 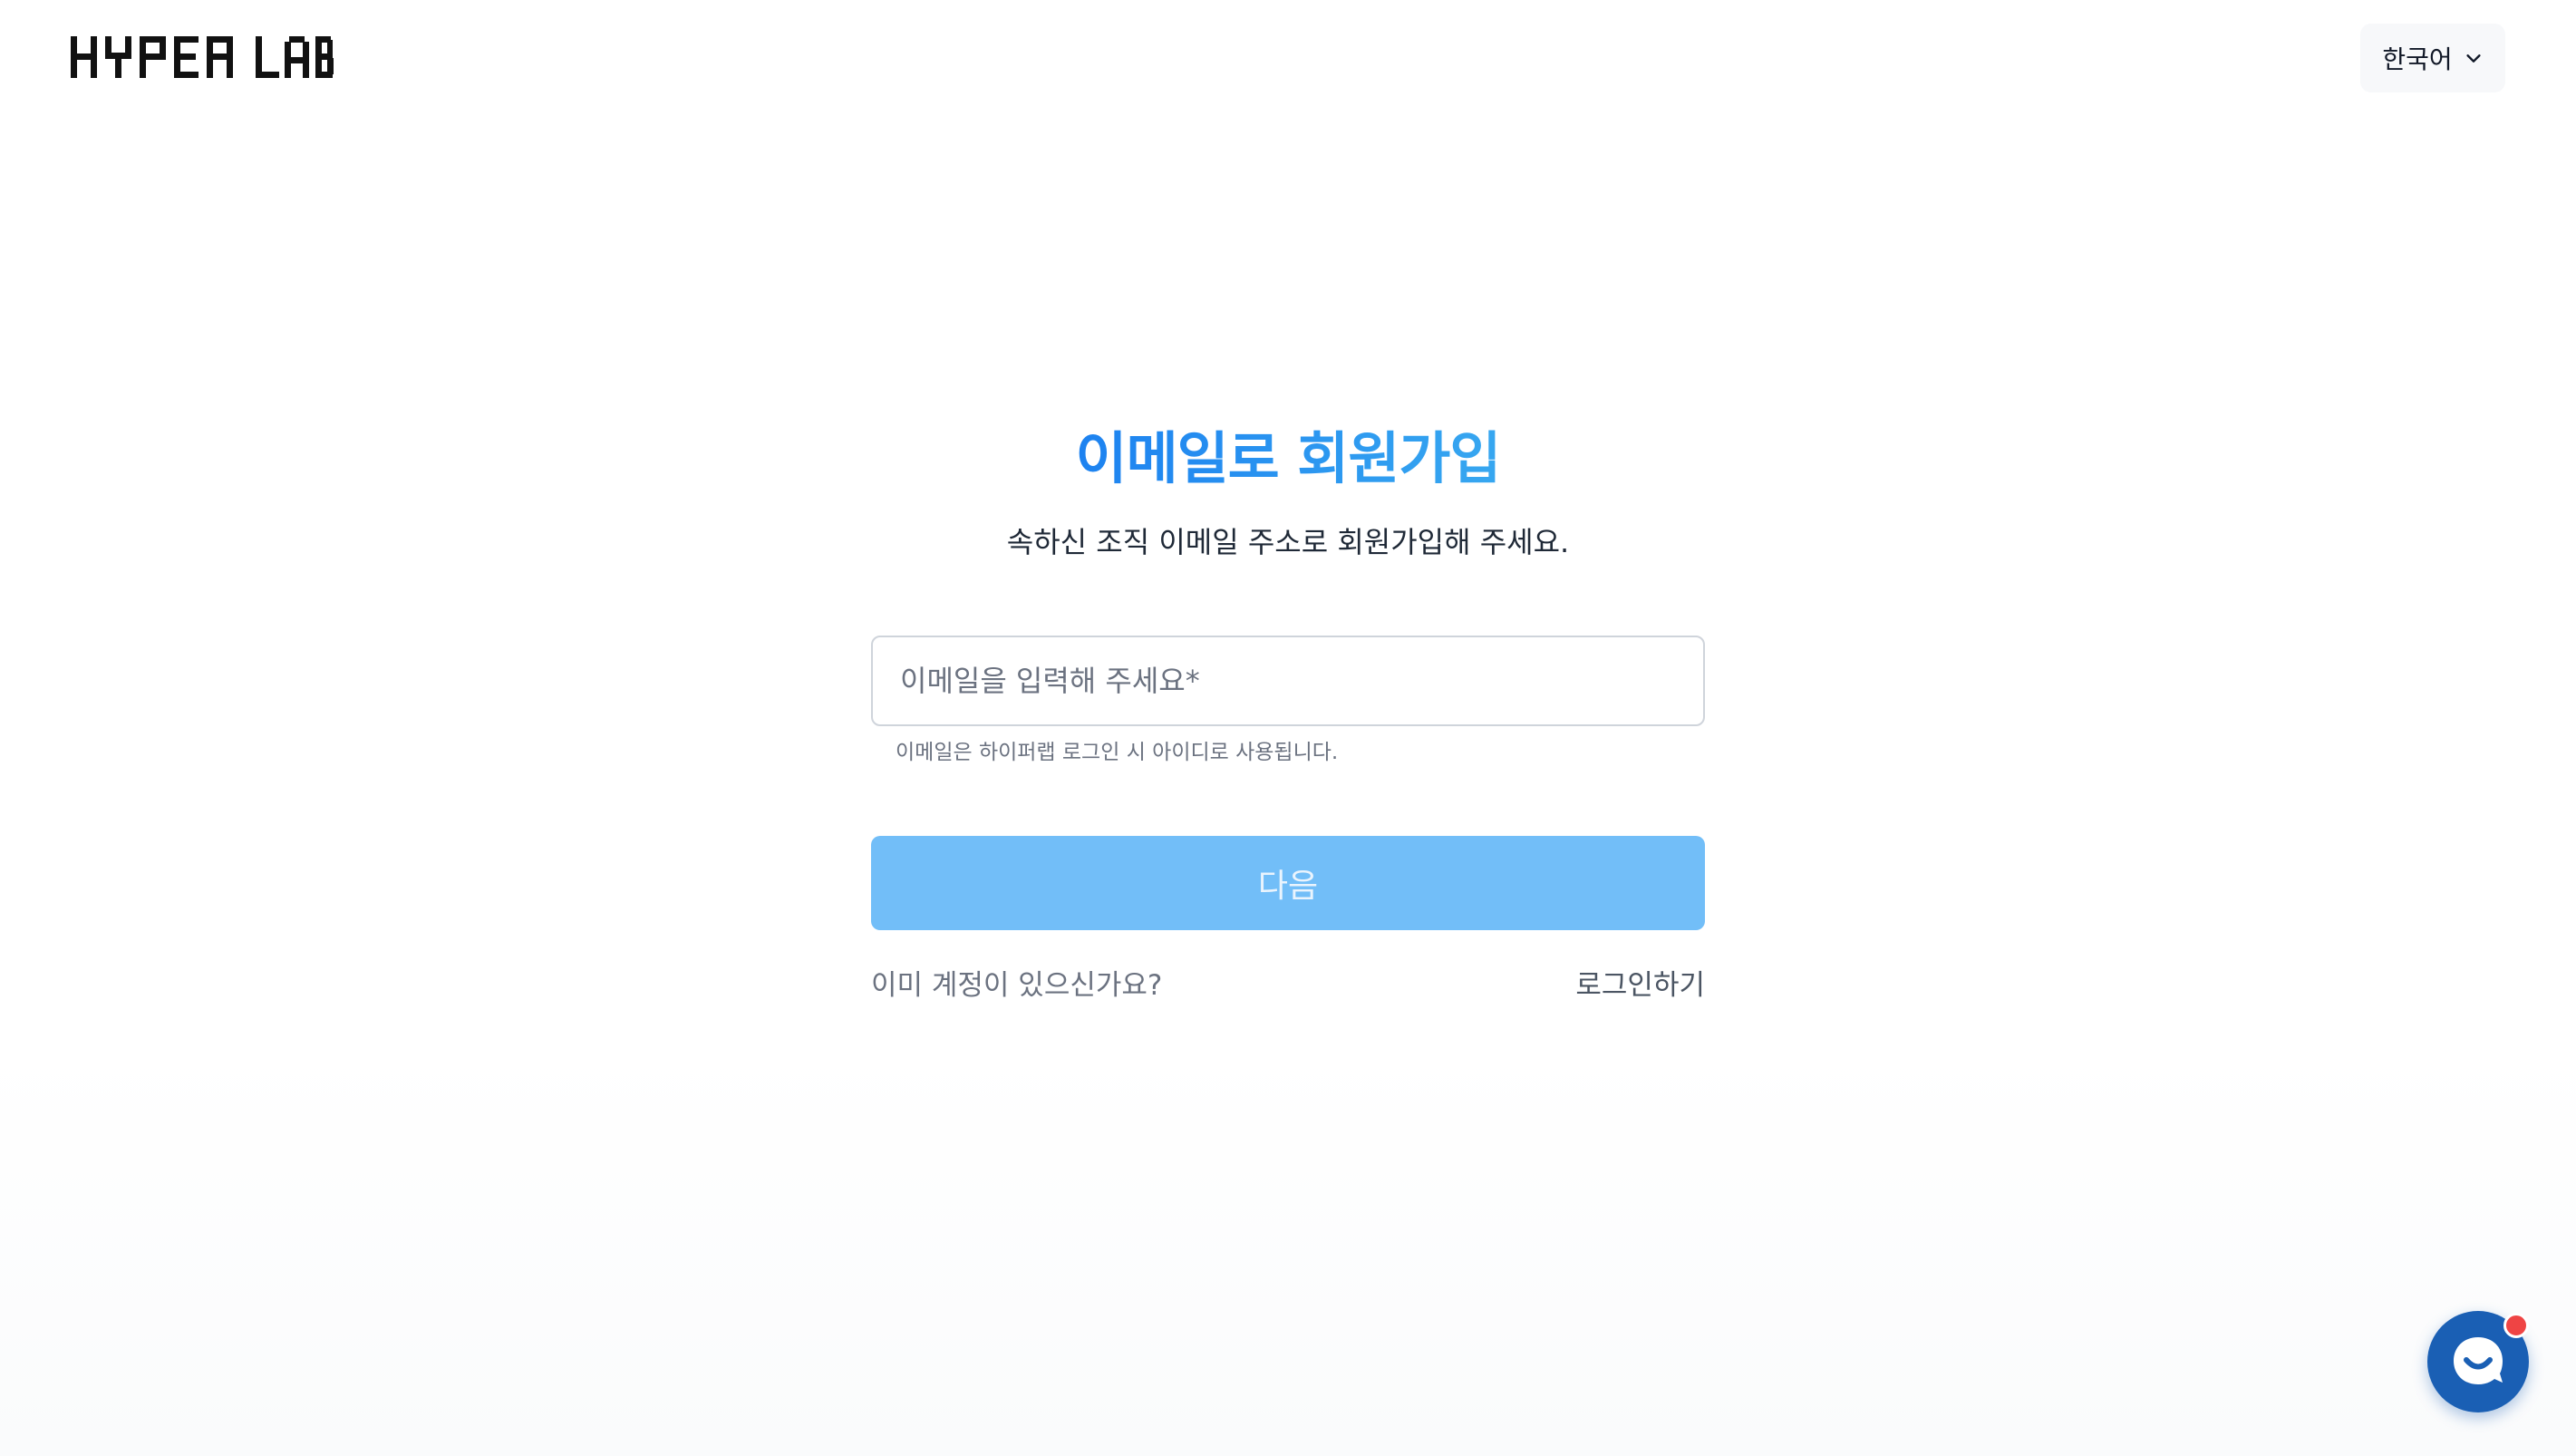 I want to click on language-label: 한국어, so click(x=2417, y=59).